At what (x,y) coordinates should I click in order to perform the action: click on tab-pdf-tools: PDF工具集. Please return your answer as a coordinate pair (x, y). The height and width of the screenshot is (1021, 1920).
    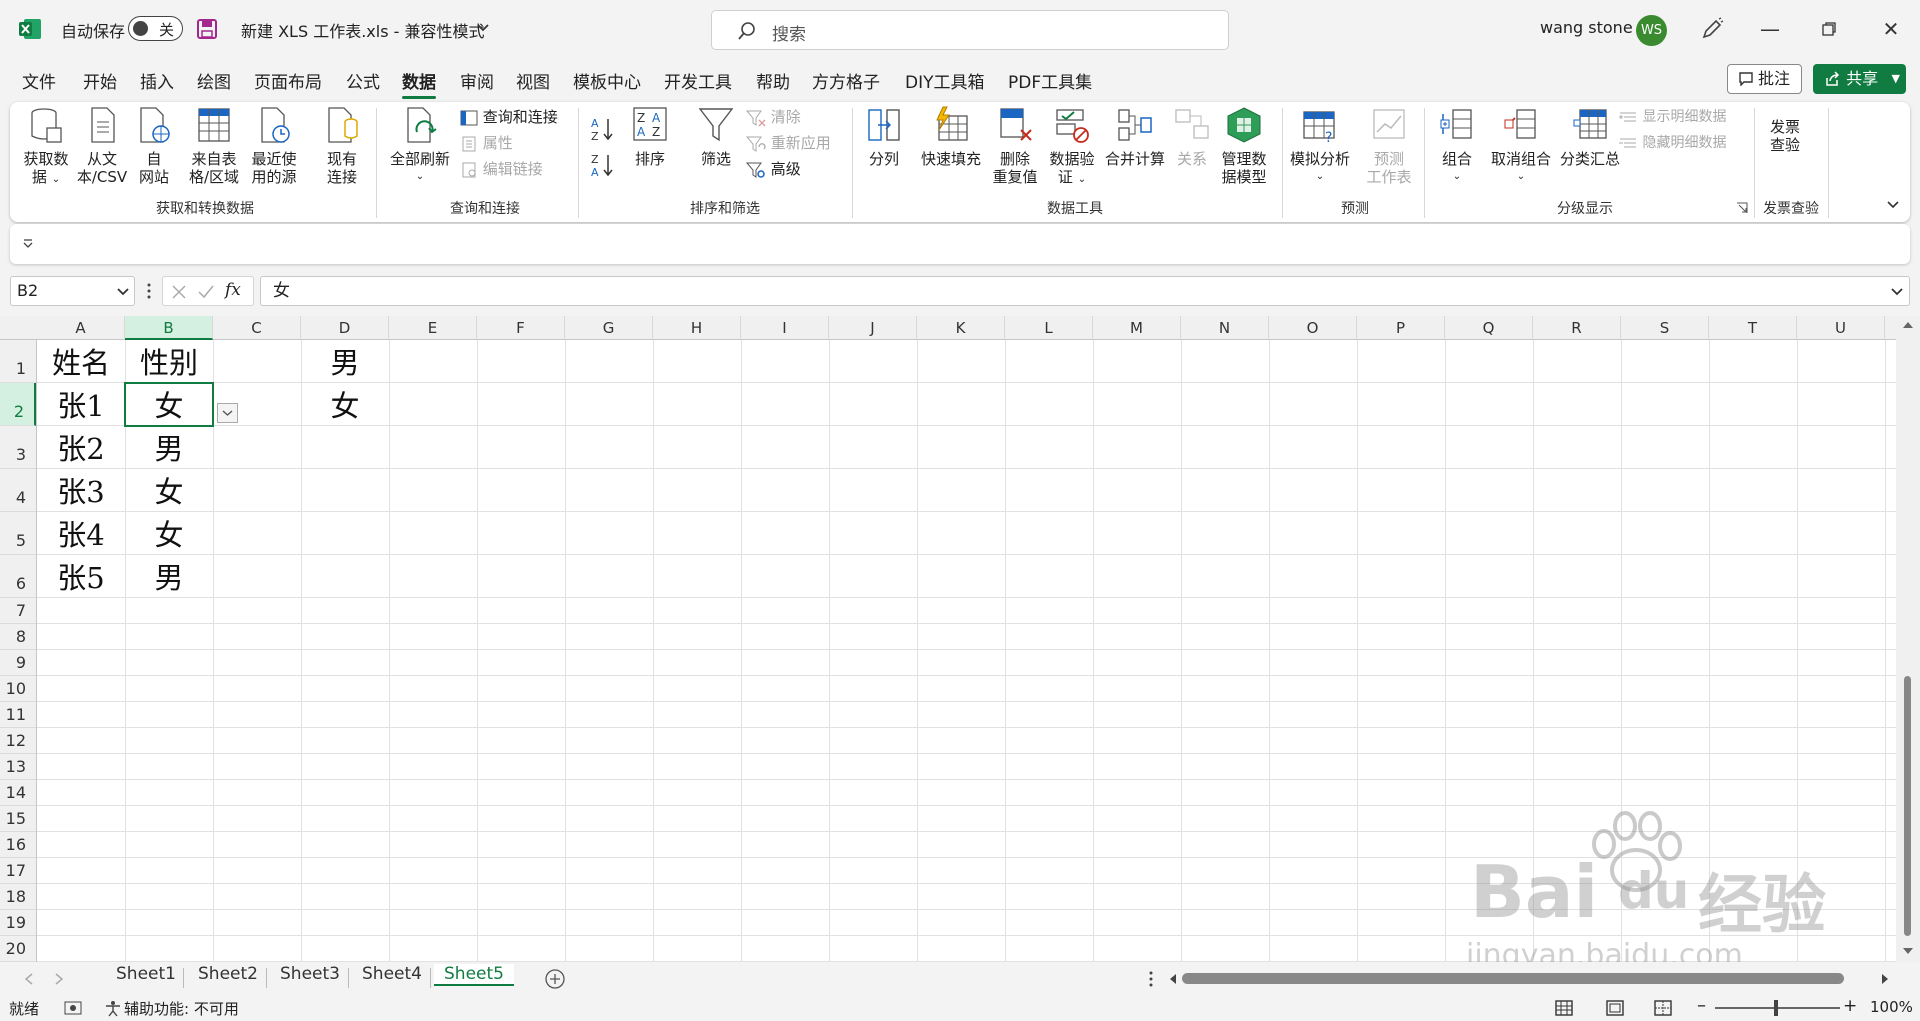
    Looking at the image, I should click on (1050, 80).